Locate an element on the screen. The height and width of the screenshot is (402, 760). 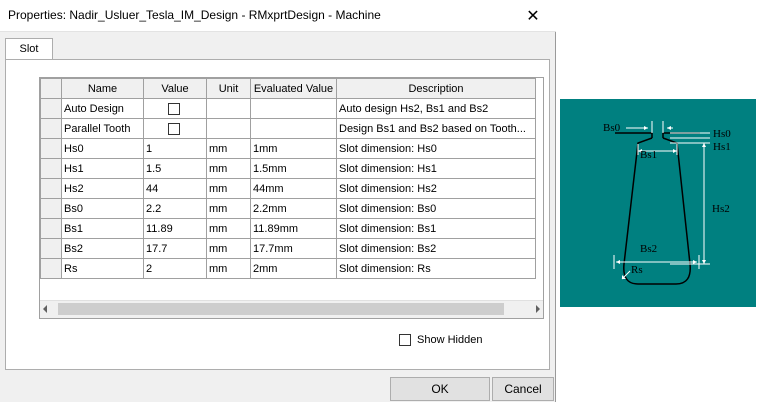
scroll-left-icon is located at coordinates (45, 309).